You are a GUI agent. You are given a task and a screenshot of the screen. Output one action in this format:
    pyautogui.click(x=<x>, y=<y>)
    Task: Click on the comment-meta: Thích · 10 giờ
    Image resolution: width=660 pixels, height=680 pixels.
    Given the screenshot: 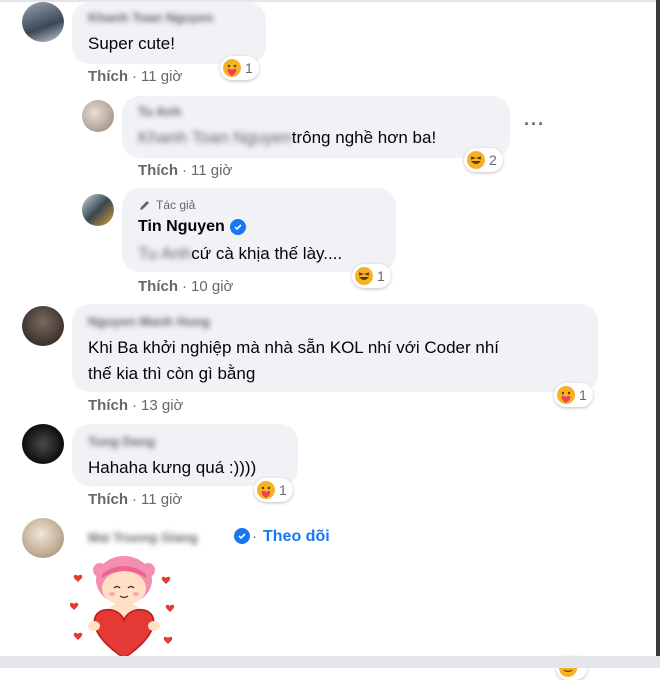 What is the action you would take?
    pyautogui.click(x=185, y=286)
    